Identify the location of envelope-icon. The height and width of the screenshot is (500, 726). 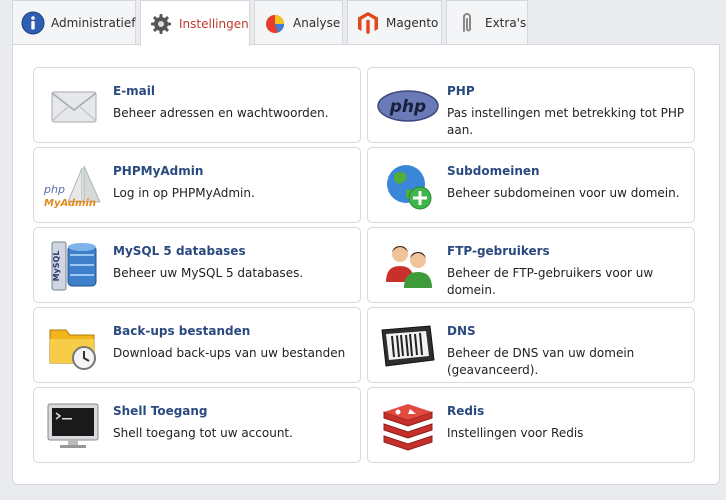
(74, 106).